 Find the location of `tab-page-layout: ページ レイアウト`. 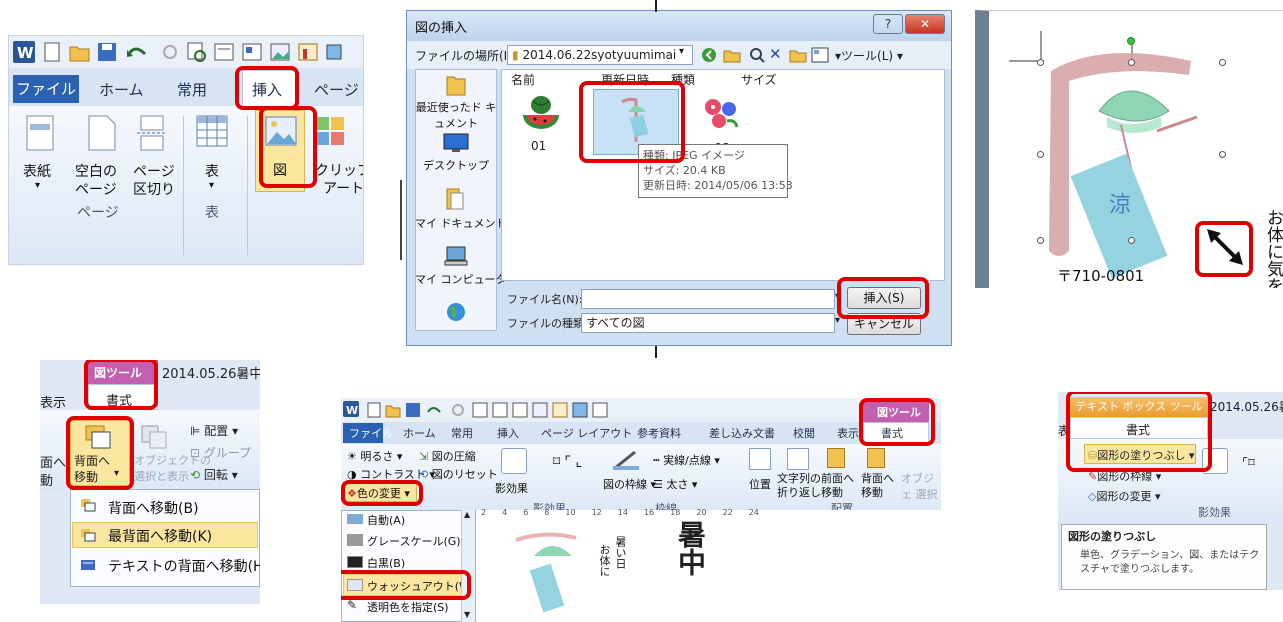

tab-page-layout: ページ レイアウト is located at coordinates (586, 433).